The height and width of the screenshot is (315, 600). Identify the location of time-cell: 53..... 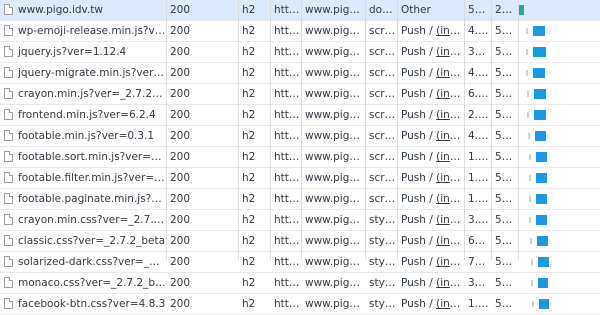
(506, 241).